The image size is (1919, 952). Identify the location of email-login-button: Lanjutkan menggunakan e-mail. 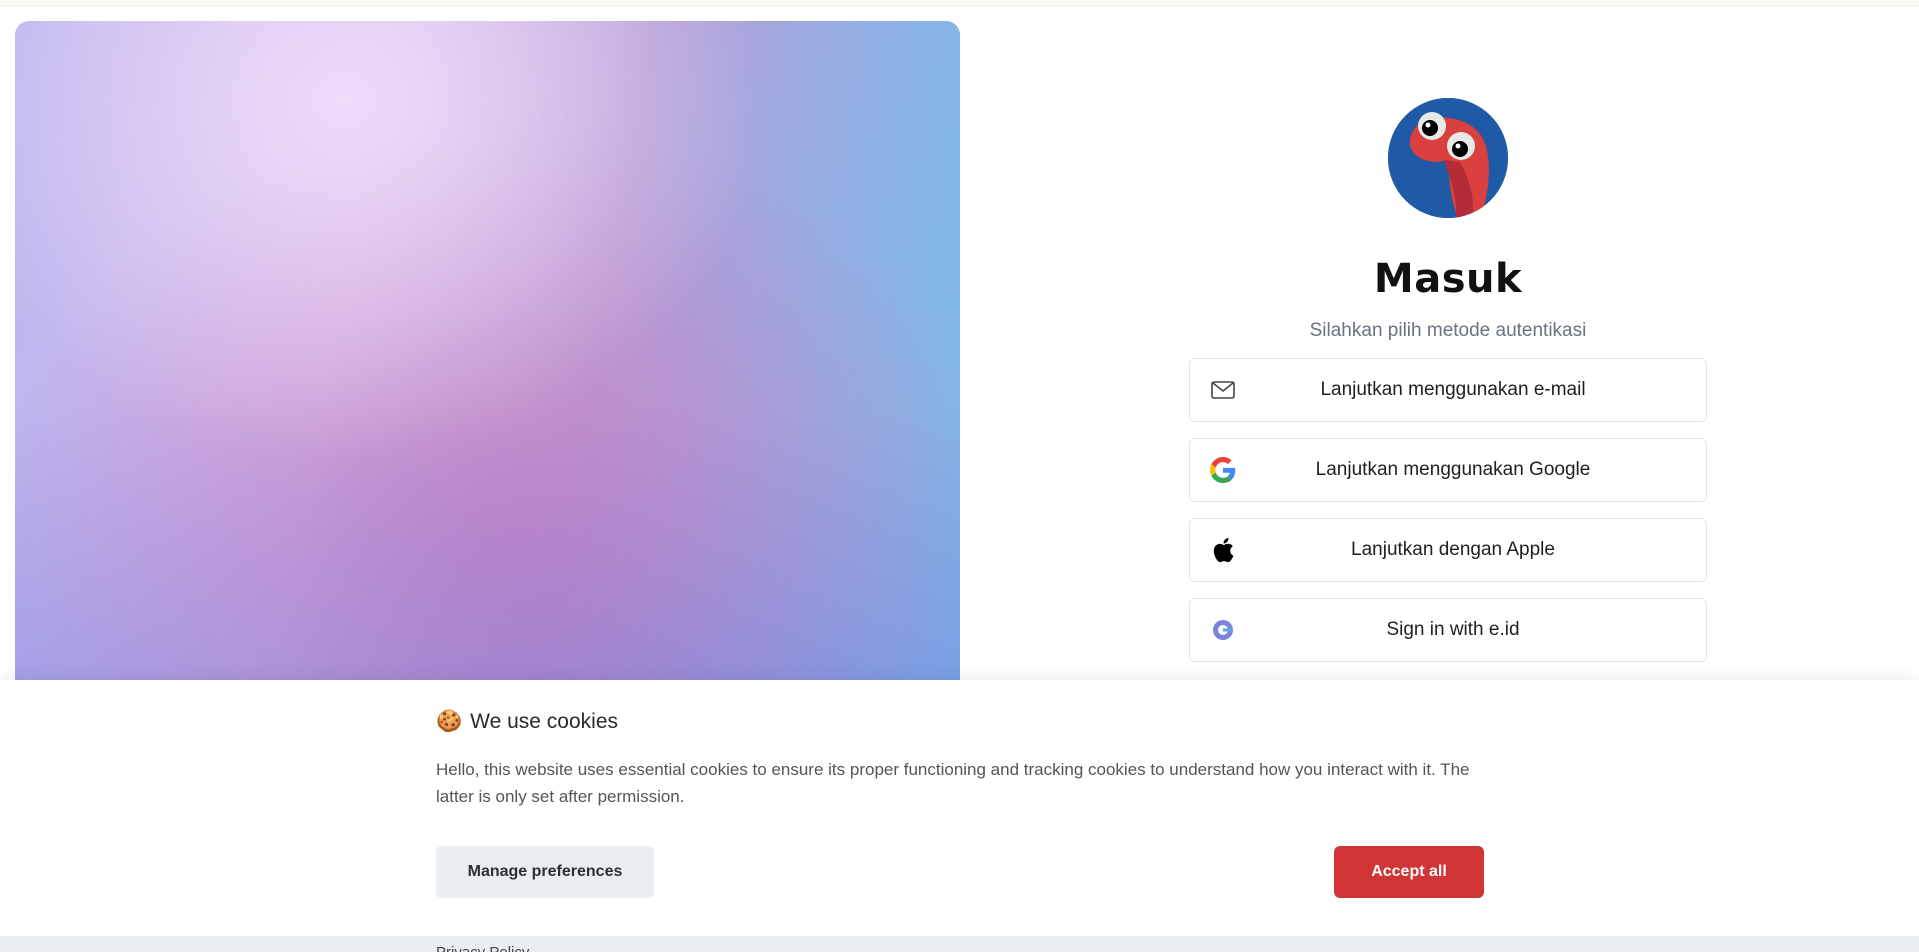
(1448, 390).